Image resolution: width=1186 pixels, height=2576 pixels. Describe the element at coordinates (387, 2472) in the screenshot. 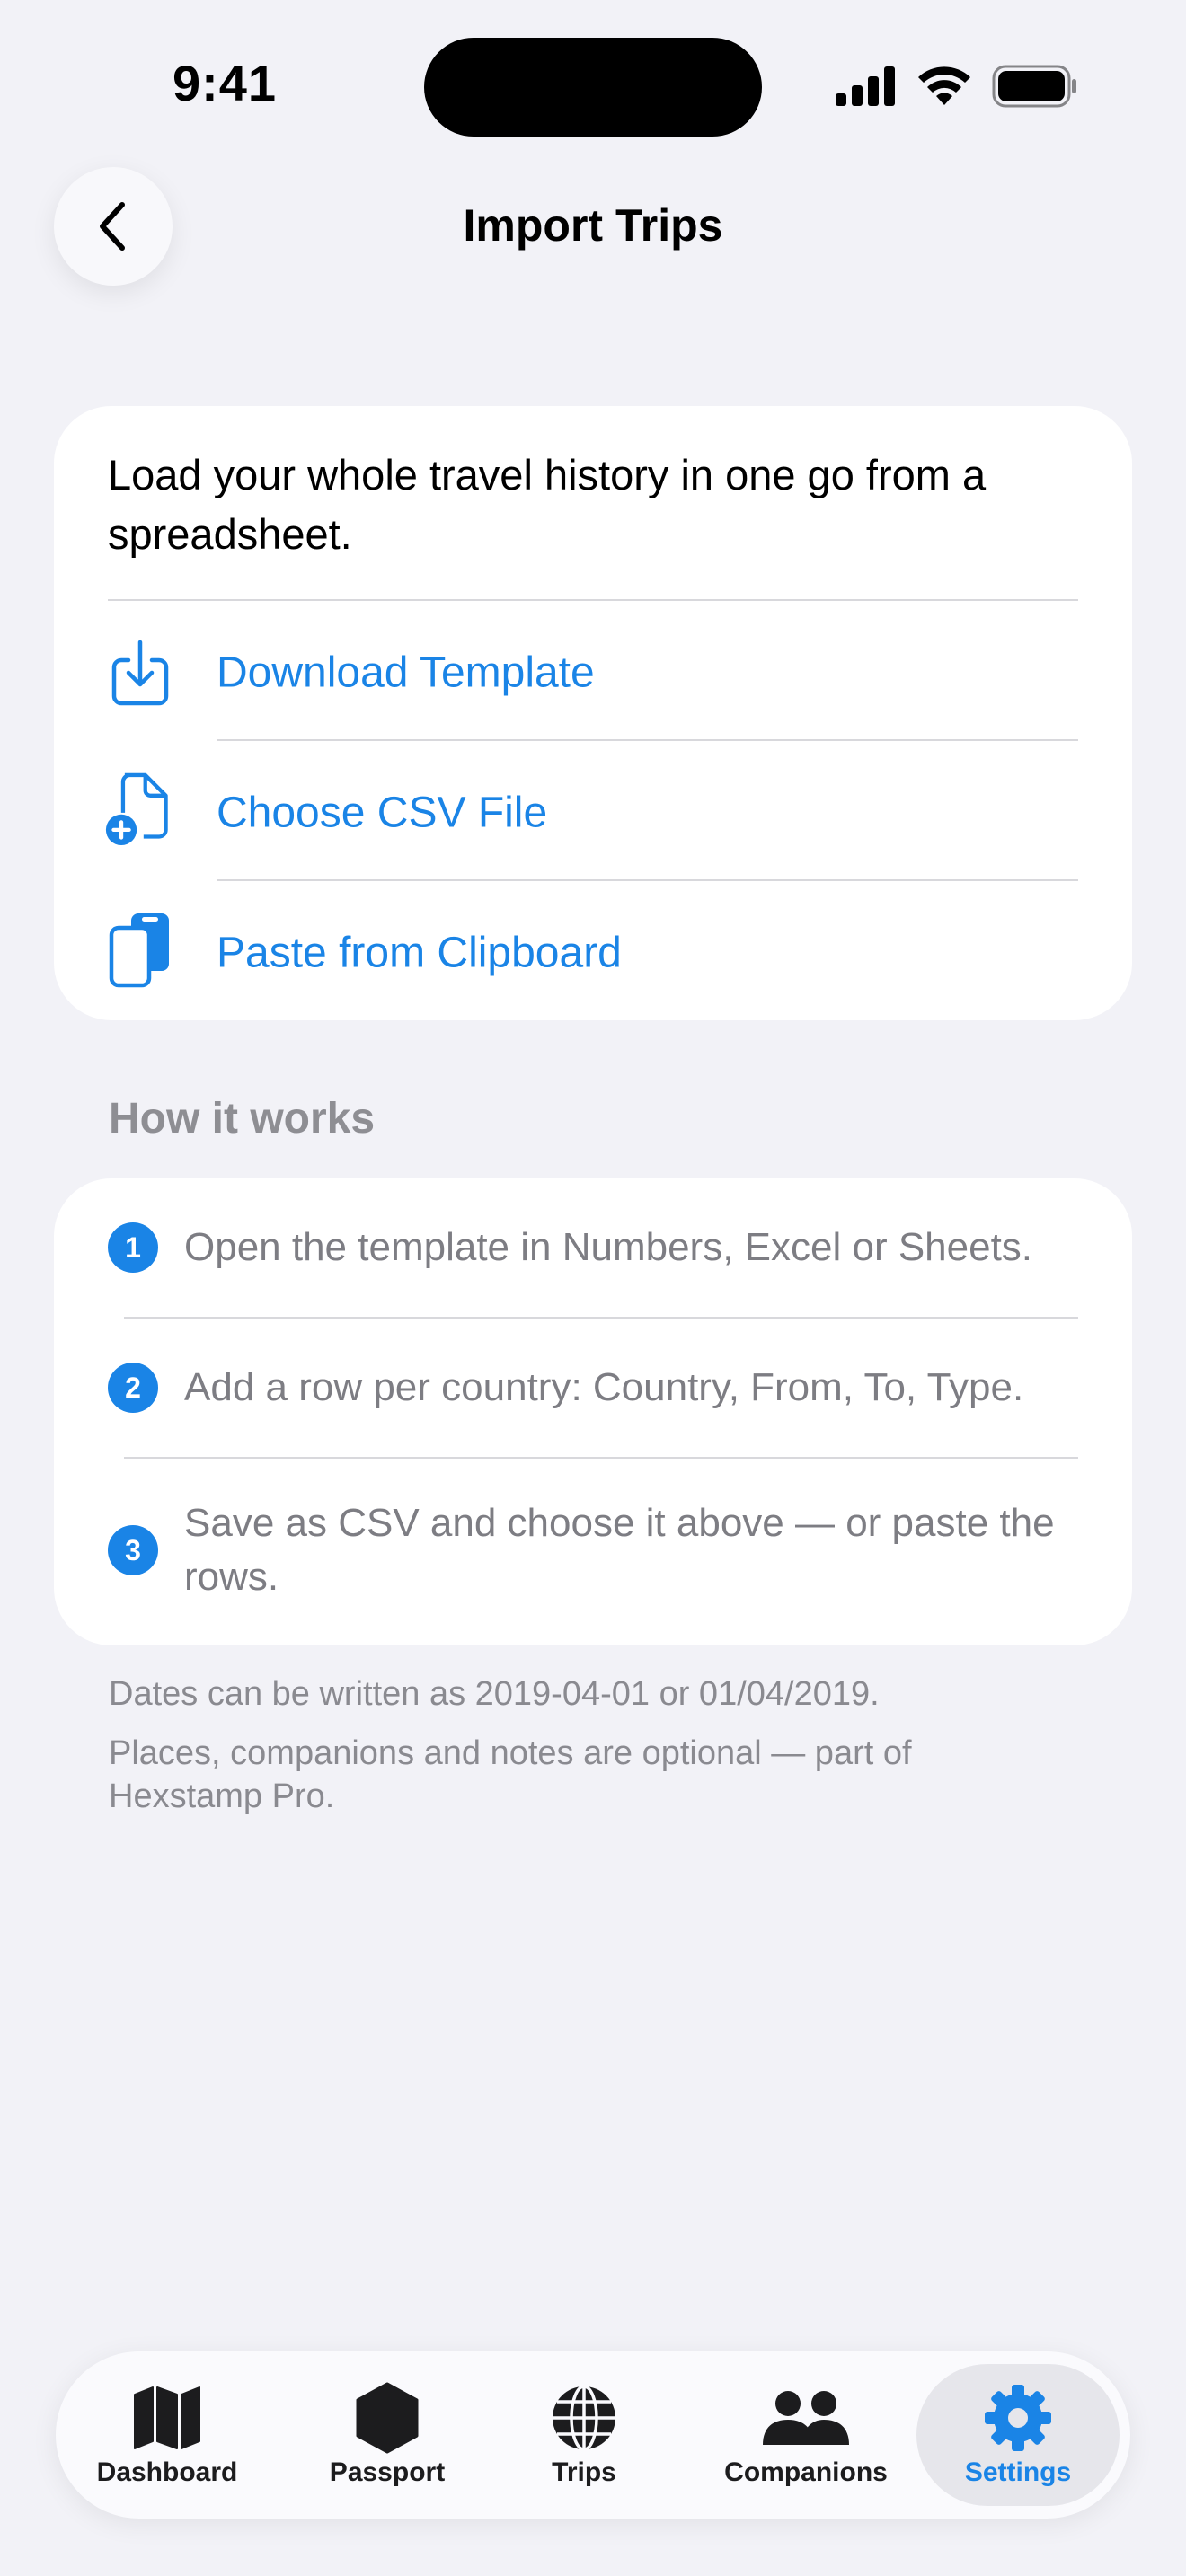

I see `tab-label: Passport` at that location.